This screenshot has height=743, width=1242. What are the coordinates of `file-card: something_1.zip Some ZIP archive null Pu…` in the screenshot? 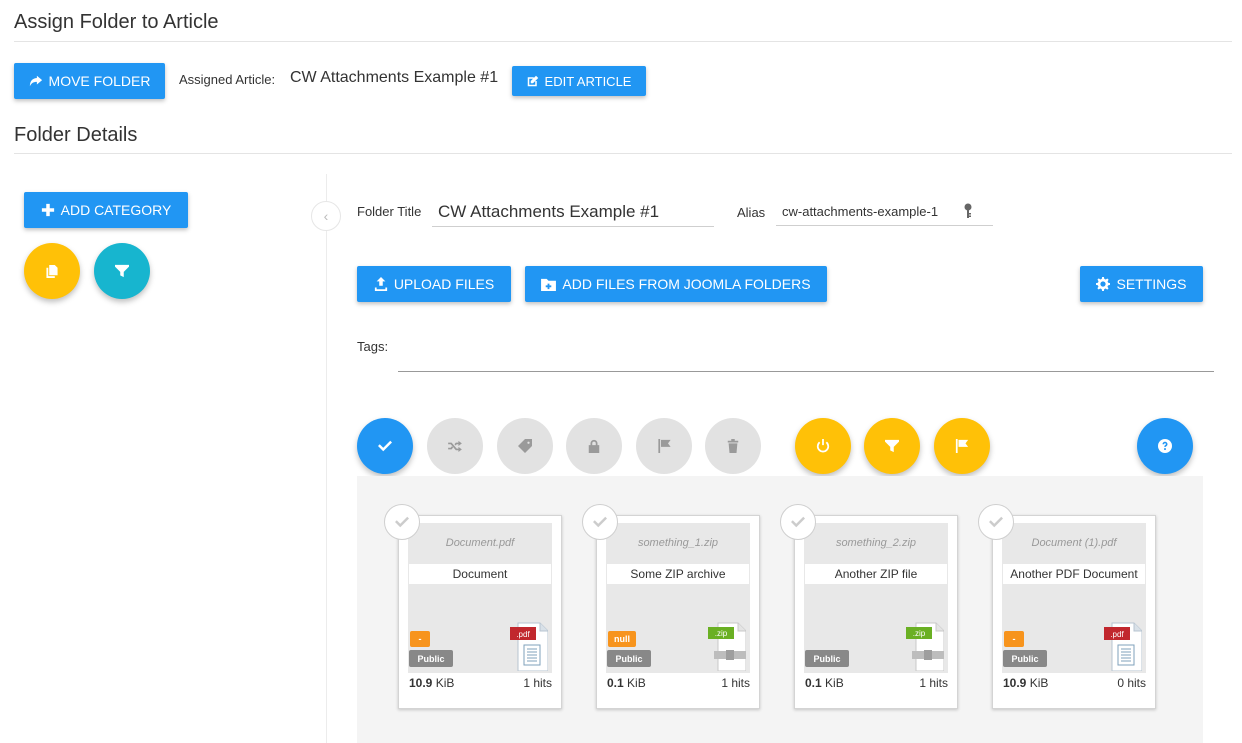 It's located at (671, 606).